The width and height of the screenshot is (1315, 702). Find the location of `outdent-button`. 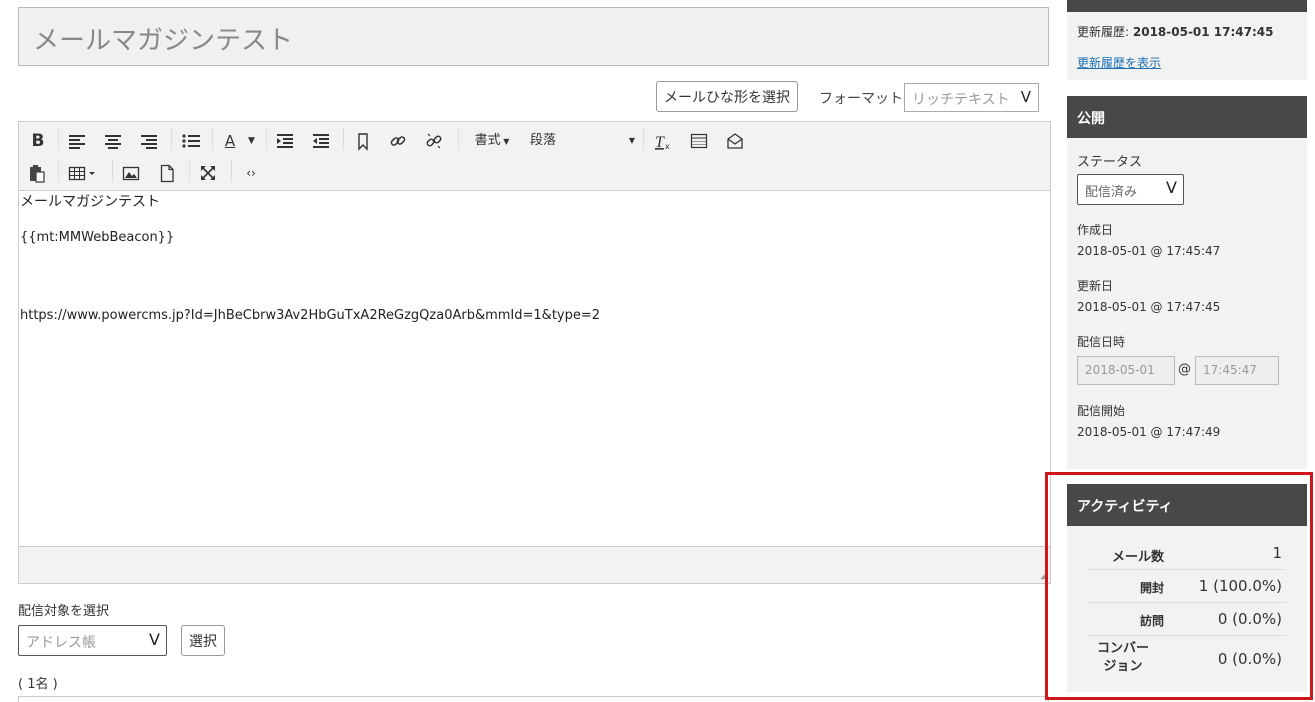

outdent-button is located at coordinates (323, 141).